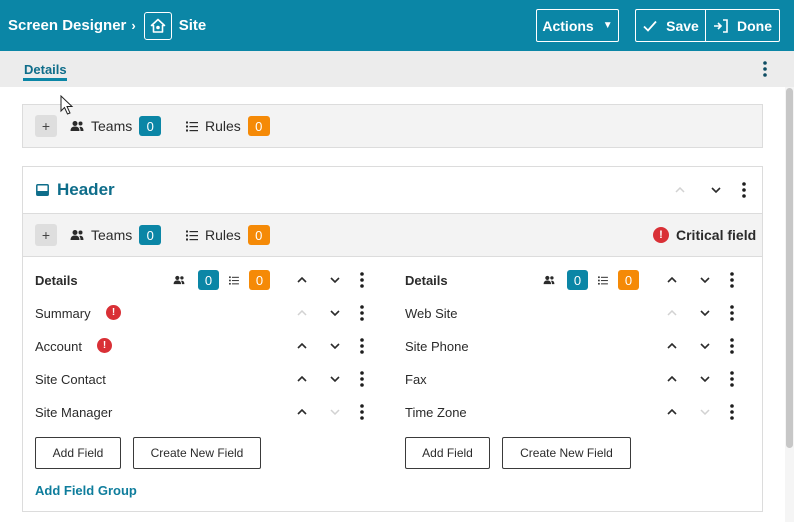 This screenshot has width=794, height=522. What do you see at coordinates (258, 235) in the screenshot?
I see `section-rules-count-badge: 0` at bounding box center [258, 235].